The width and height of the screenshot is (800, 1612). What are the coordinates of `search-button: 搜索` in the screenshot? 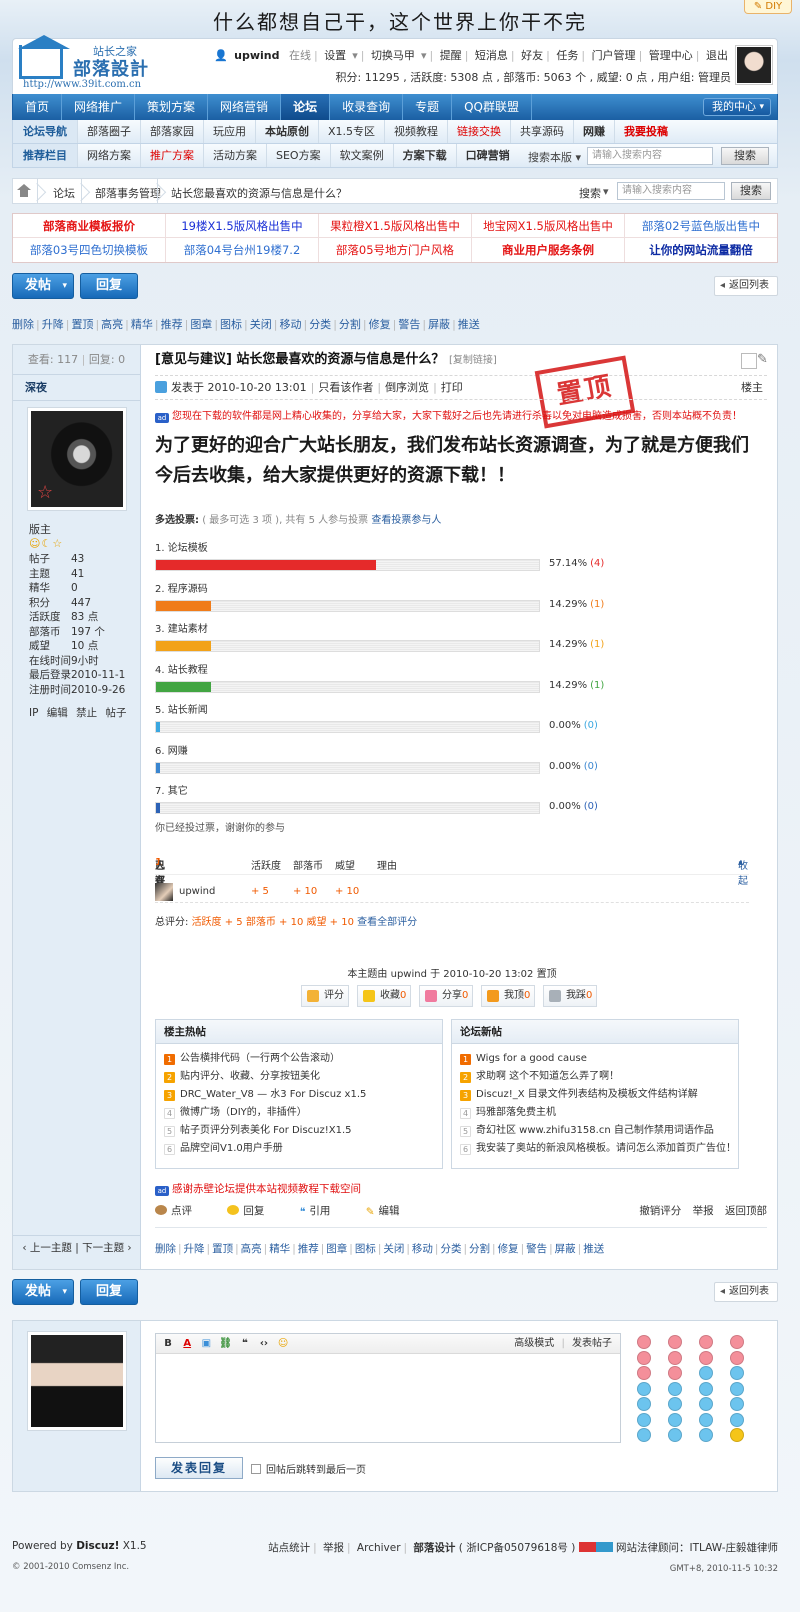 It's located at (745, 156).